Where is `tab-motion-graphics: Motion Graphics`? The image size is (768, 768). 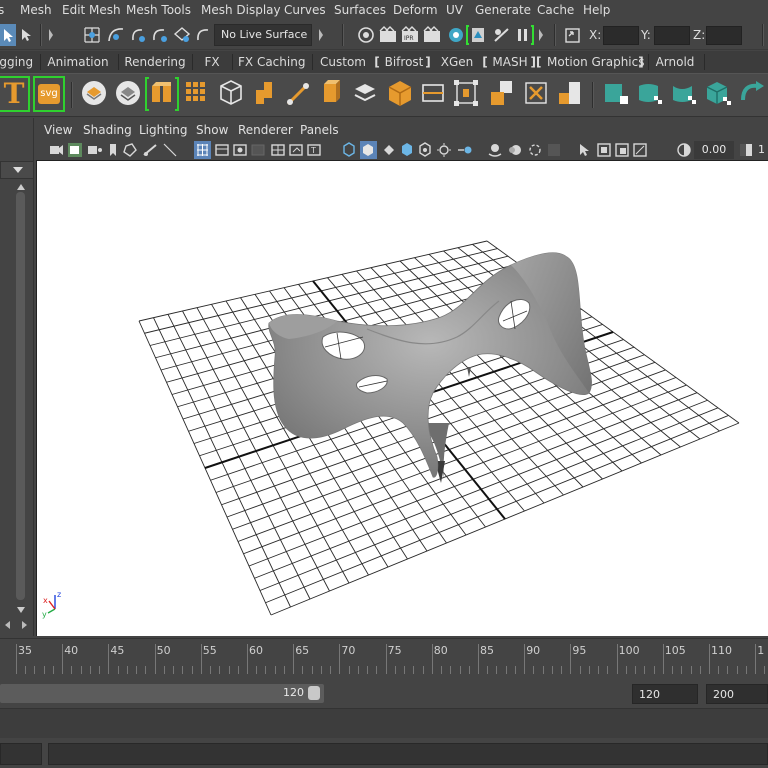 tab-motion-graphics: Motion Graphics is located at coordinates (596, 63).